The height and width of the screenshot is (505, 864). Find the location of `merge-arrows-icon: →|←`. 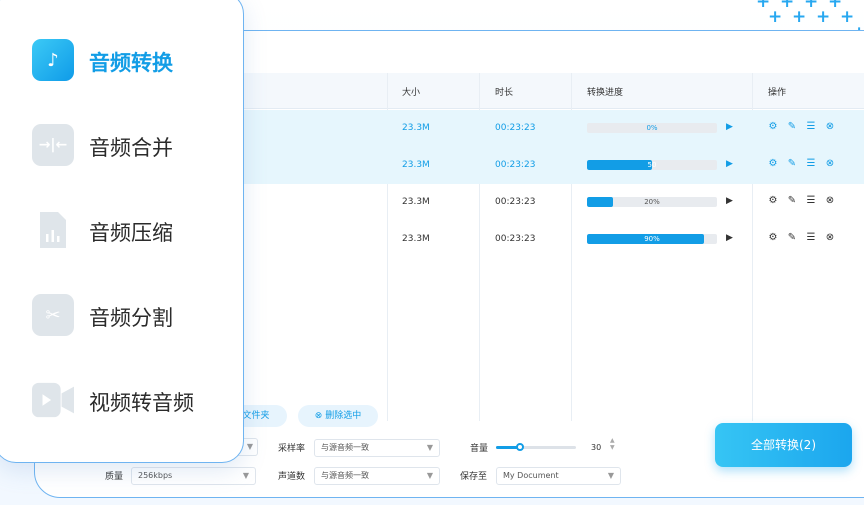

merge-arrows-icon: →|← is located at coordinates (53, 145).